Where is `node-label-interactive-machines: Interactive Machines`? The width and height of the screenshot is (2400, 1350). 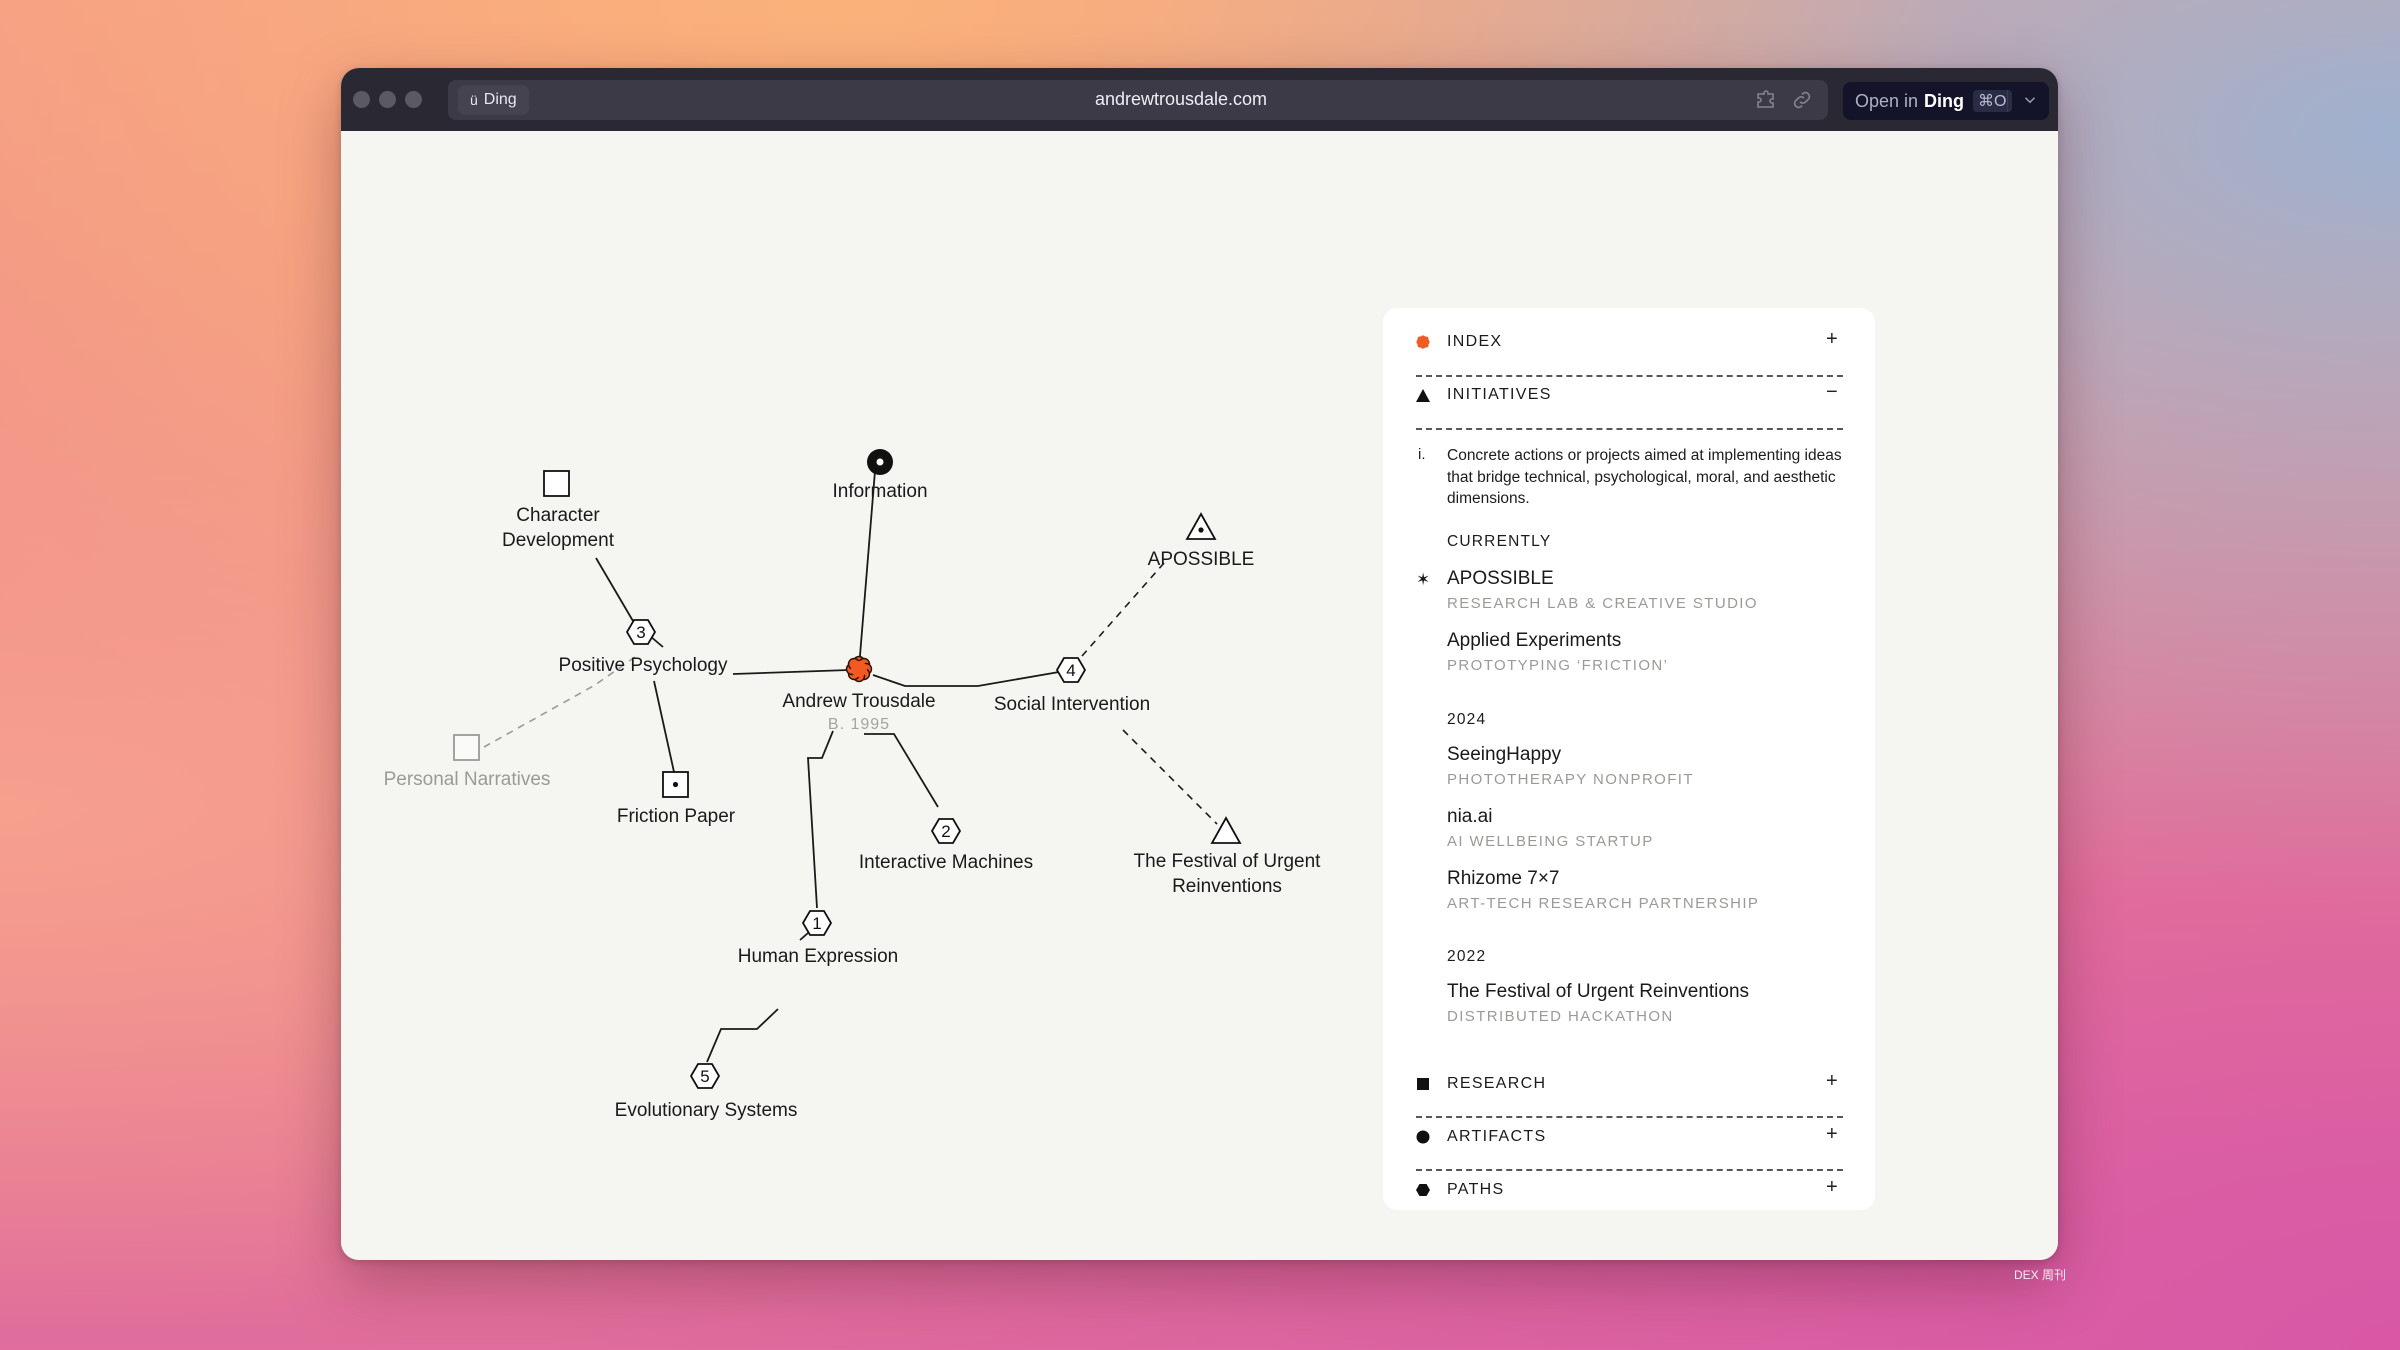
node-label-interactive-machines: Interactive Machines is located at coordinates (946, 862).